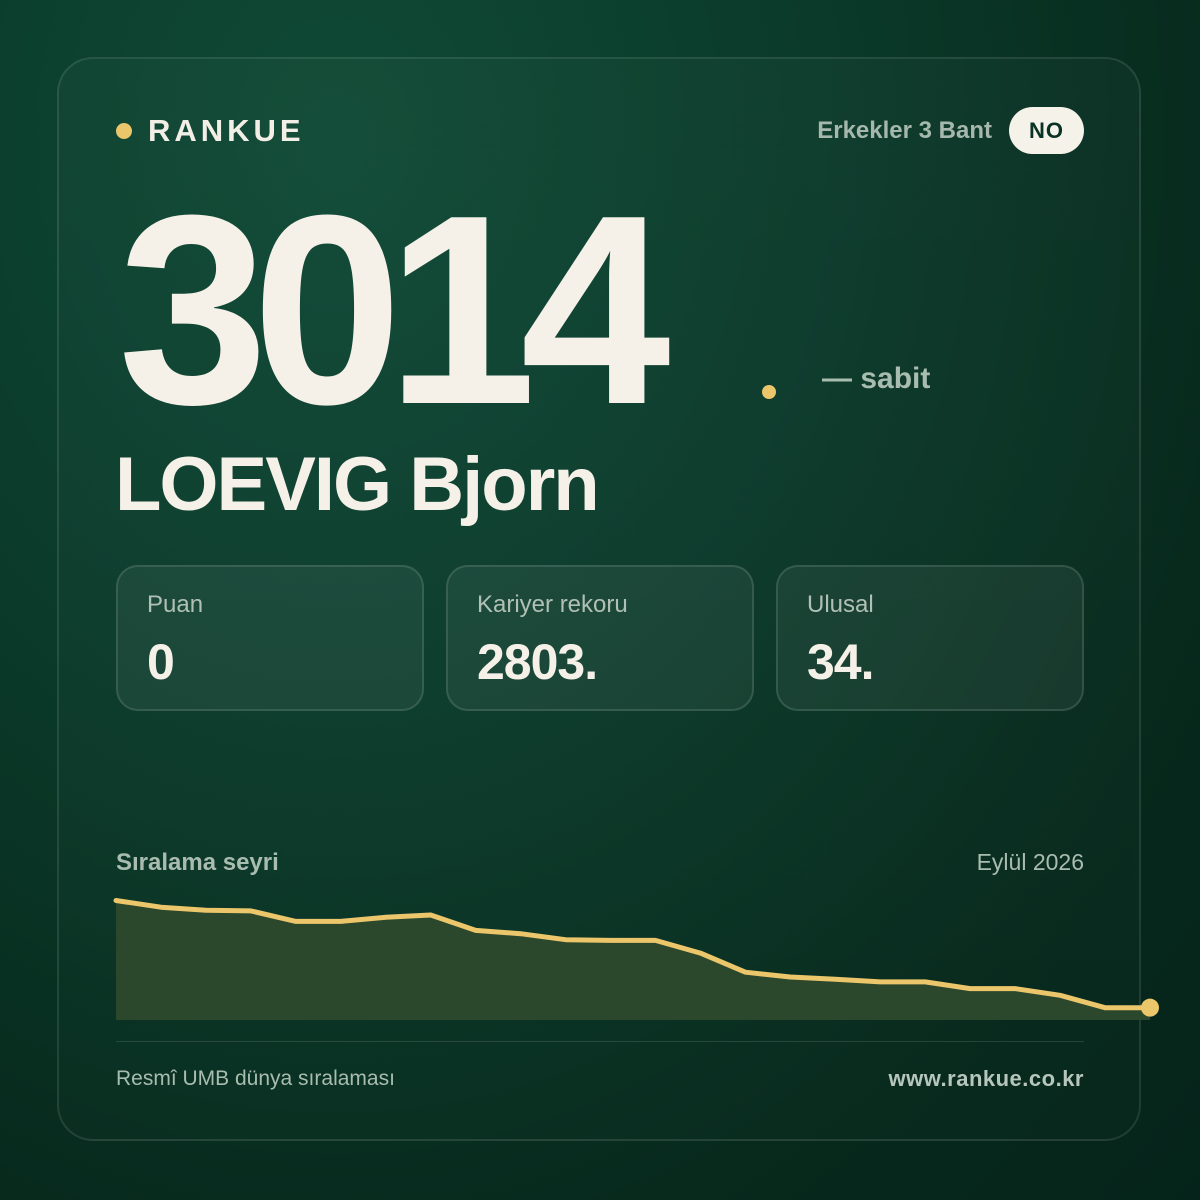 The image size is (1200, 1200). What do you see at coordinates (633, 960) in the screenshot?
I see `chart-area-fill` at bounding box center [633, 960].